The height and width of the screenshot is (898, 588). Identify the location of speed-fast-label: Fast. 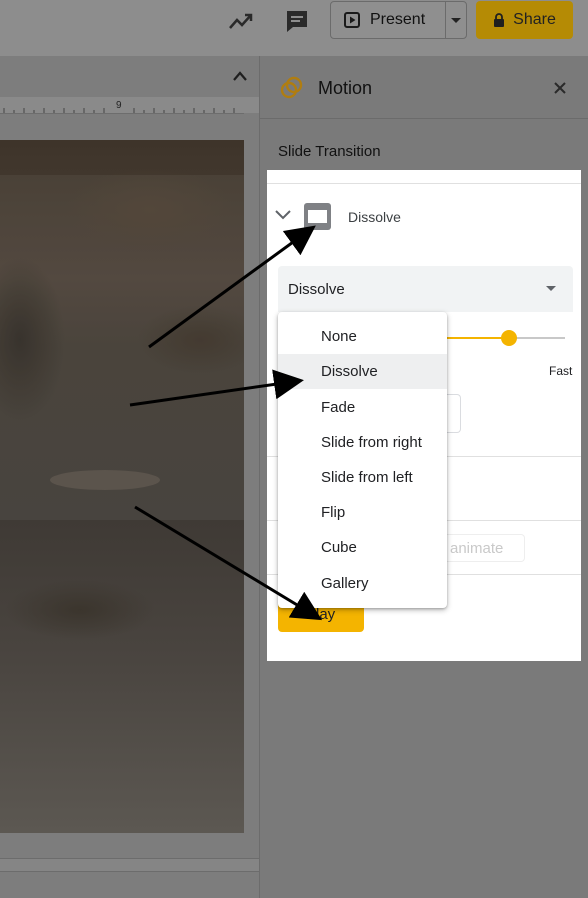
(561, 371).